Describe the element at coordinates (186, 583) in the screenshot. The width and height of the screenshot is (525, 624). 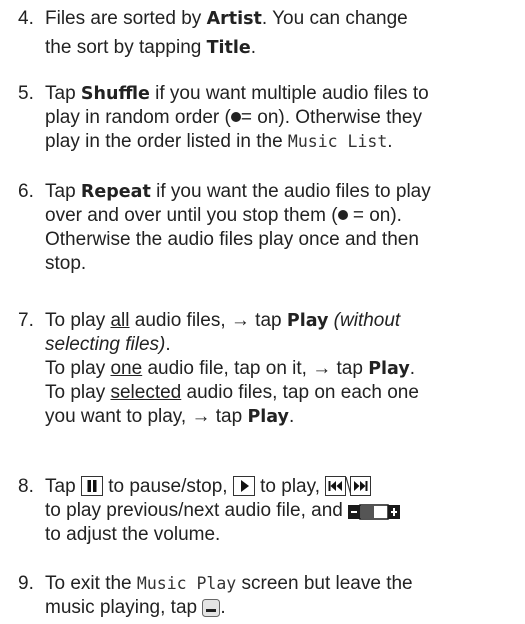
I see `music-play-label: Music Play` at that location.